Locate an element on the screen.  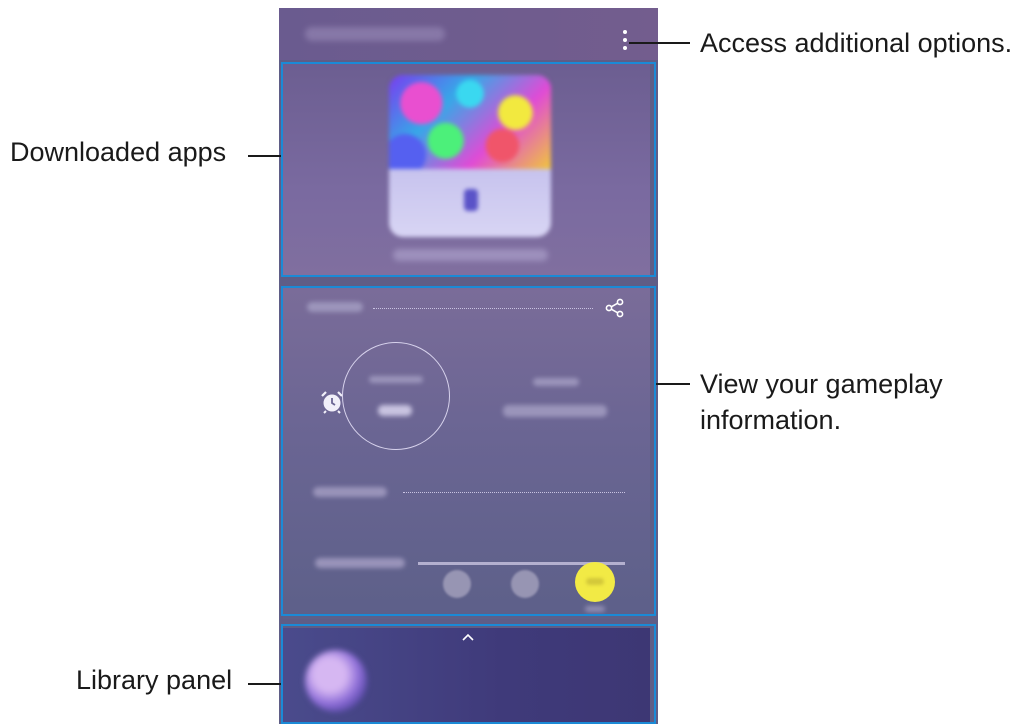
callout-gameplay-line1: View your gameplay is located at coordinates (821, 384).